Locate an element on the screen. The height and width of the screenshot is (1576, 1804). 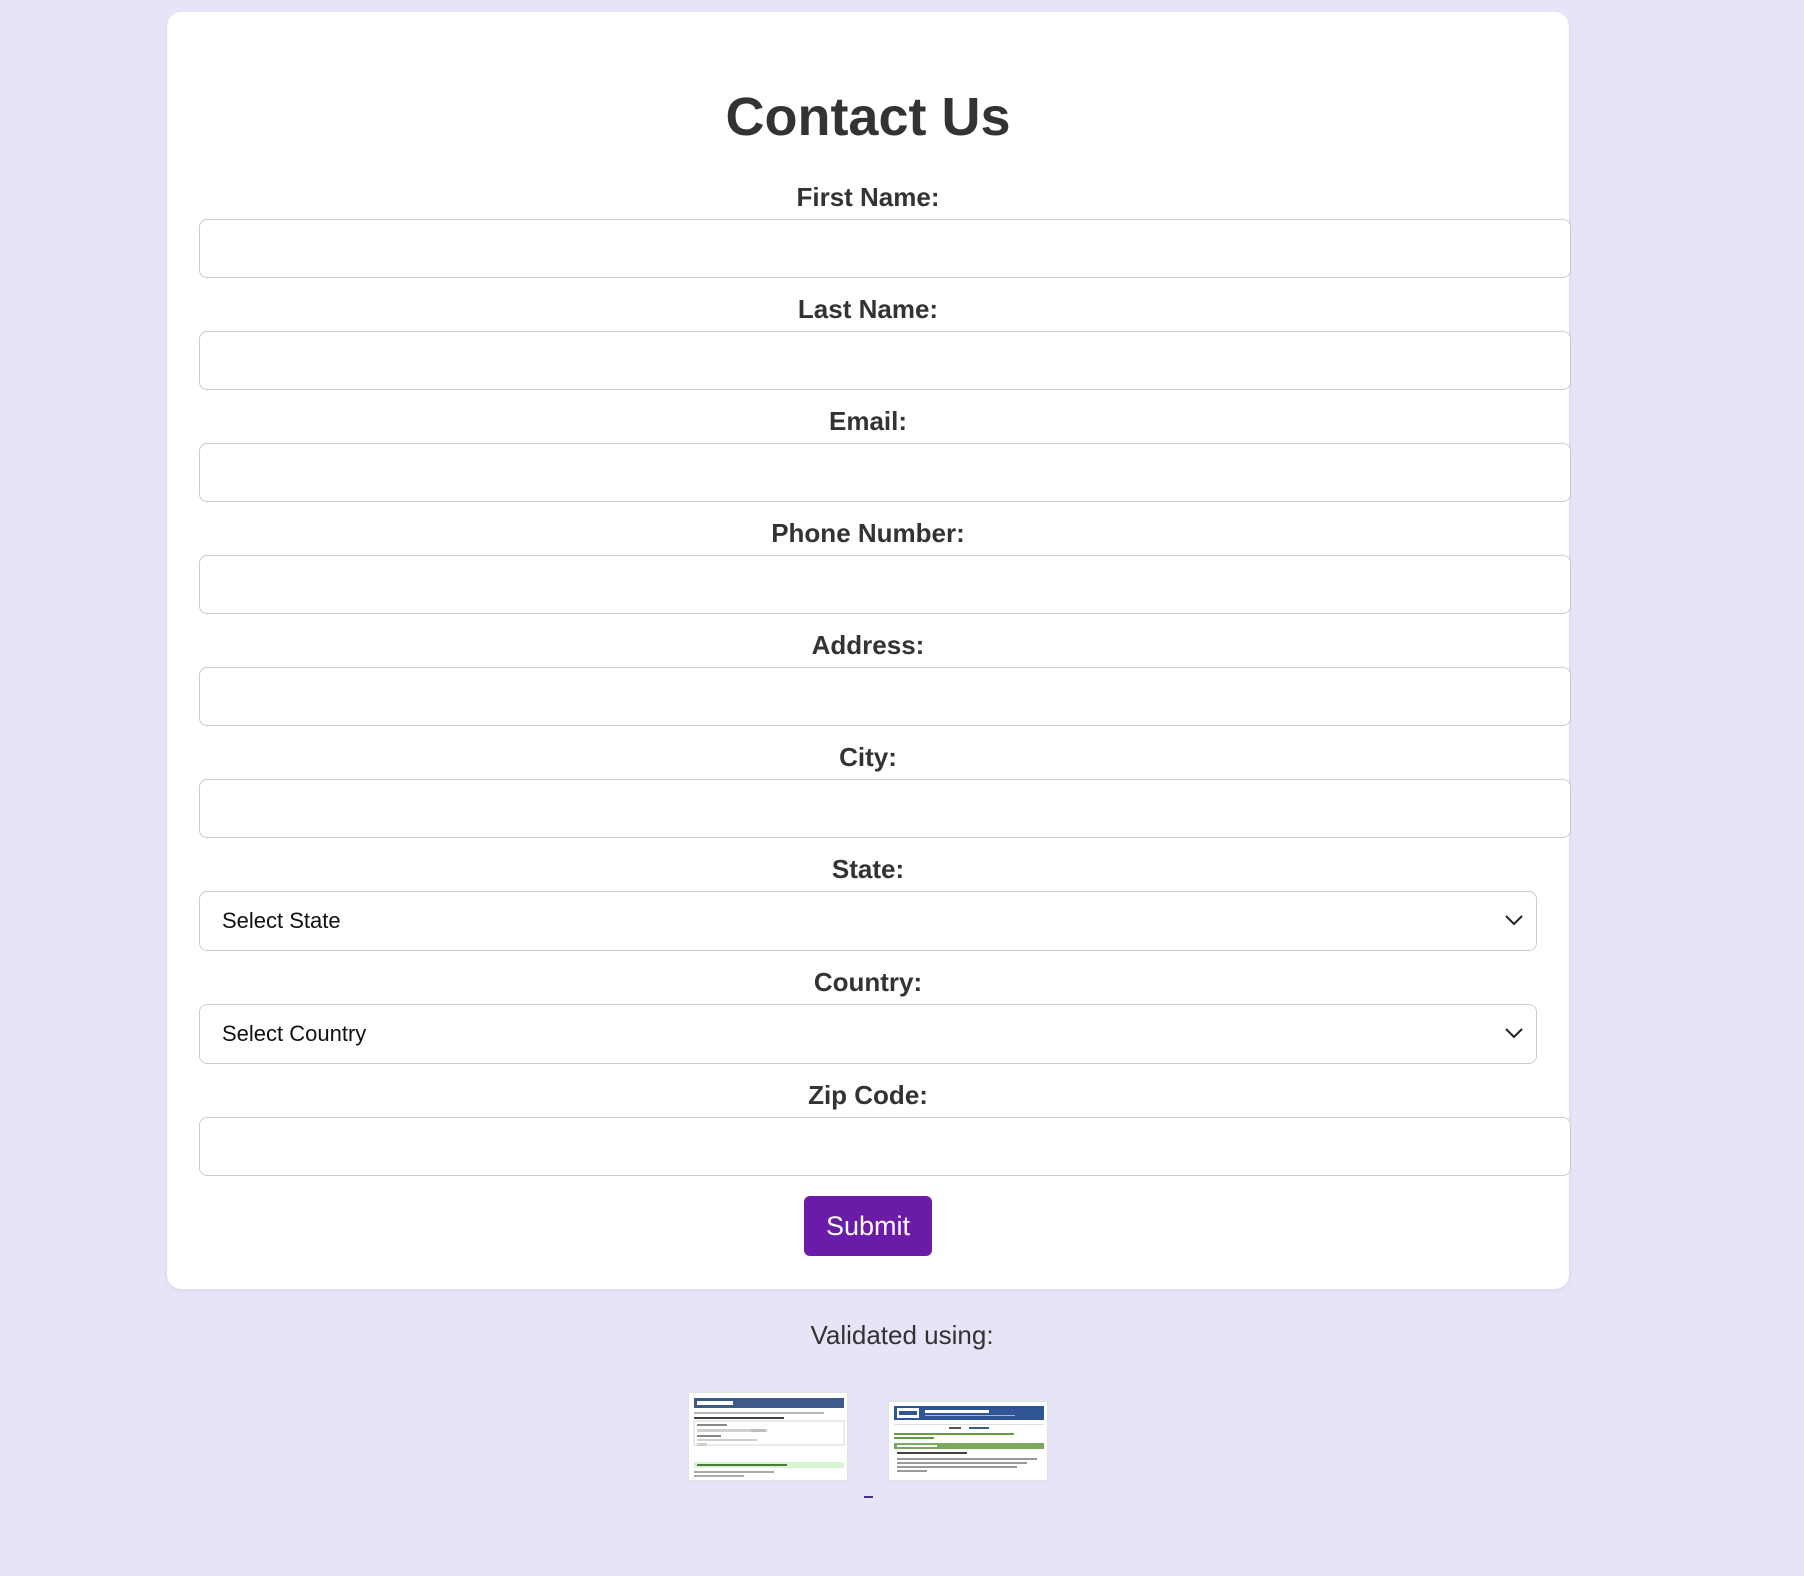
css-validator-screenshot-icon is located at coordinates (968, 1441).